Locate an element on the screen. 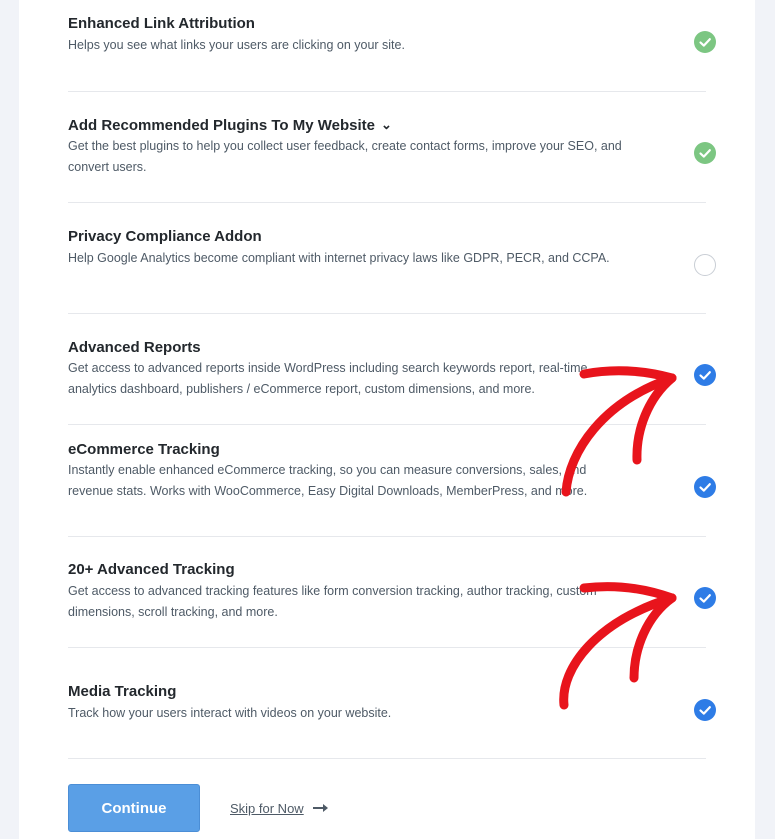 This screenshot has height=839, width=775. skip-for-now-link: Skip for Now is located at coordinates (267, 808).